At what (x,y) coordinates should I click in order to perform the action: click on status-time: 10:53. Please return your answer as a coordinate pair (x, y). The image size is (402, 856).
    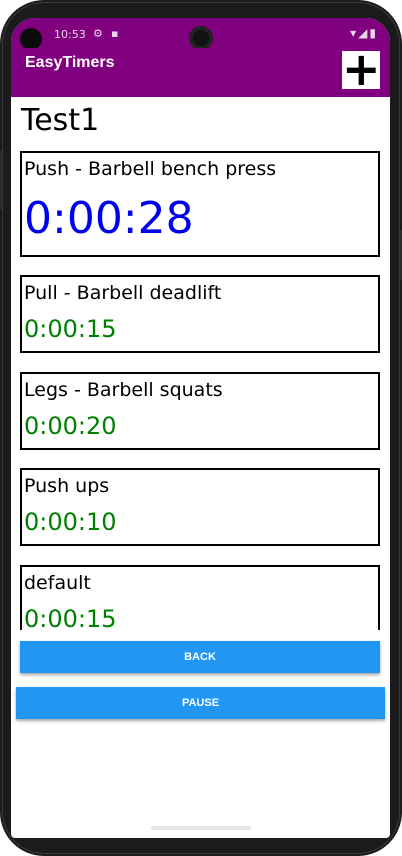
    Looking at the image, I should click on (70, 34).